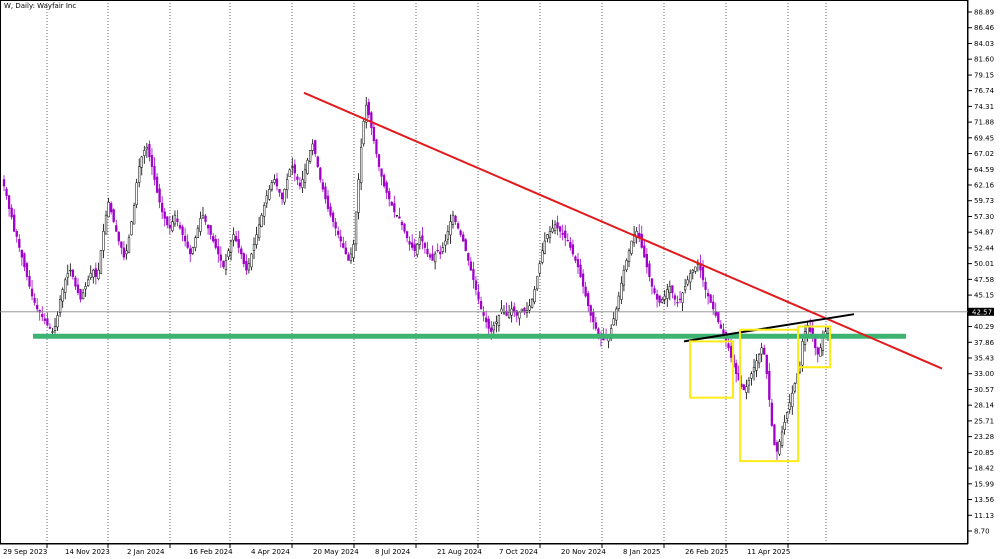 This screenshot has height=559, width=1000. What do you see at coordinates (984, 390) in the screenshot?
I see `y-tick-label: 30.57` at bounding box center [984, 390].